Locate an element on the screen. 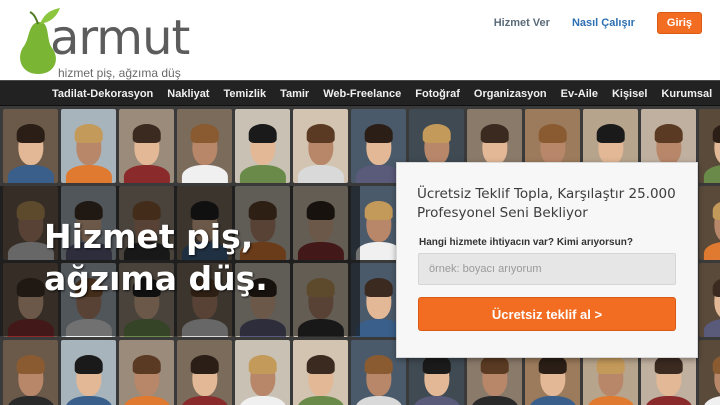  how-it-works-link: Nasıl Çalışır is located at coordinates (603, 23).